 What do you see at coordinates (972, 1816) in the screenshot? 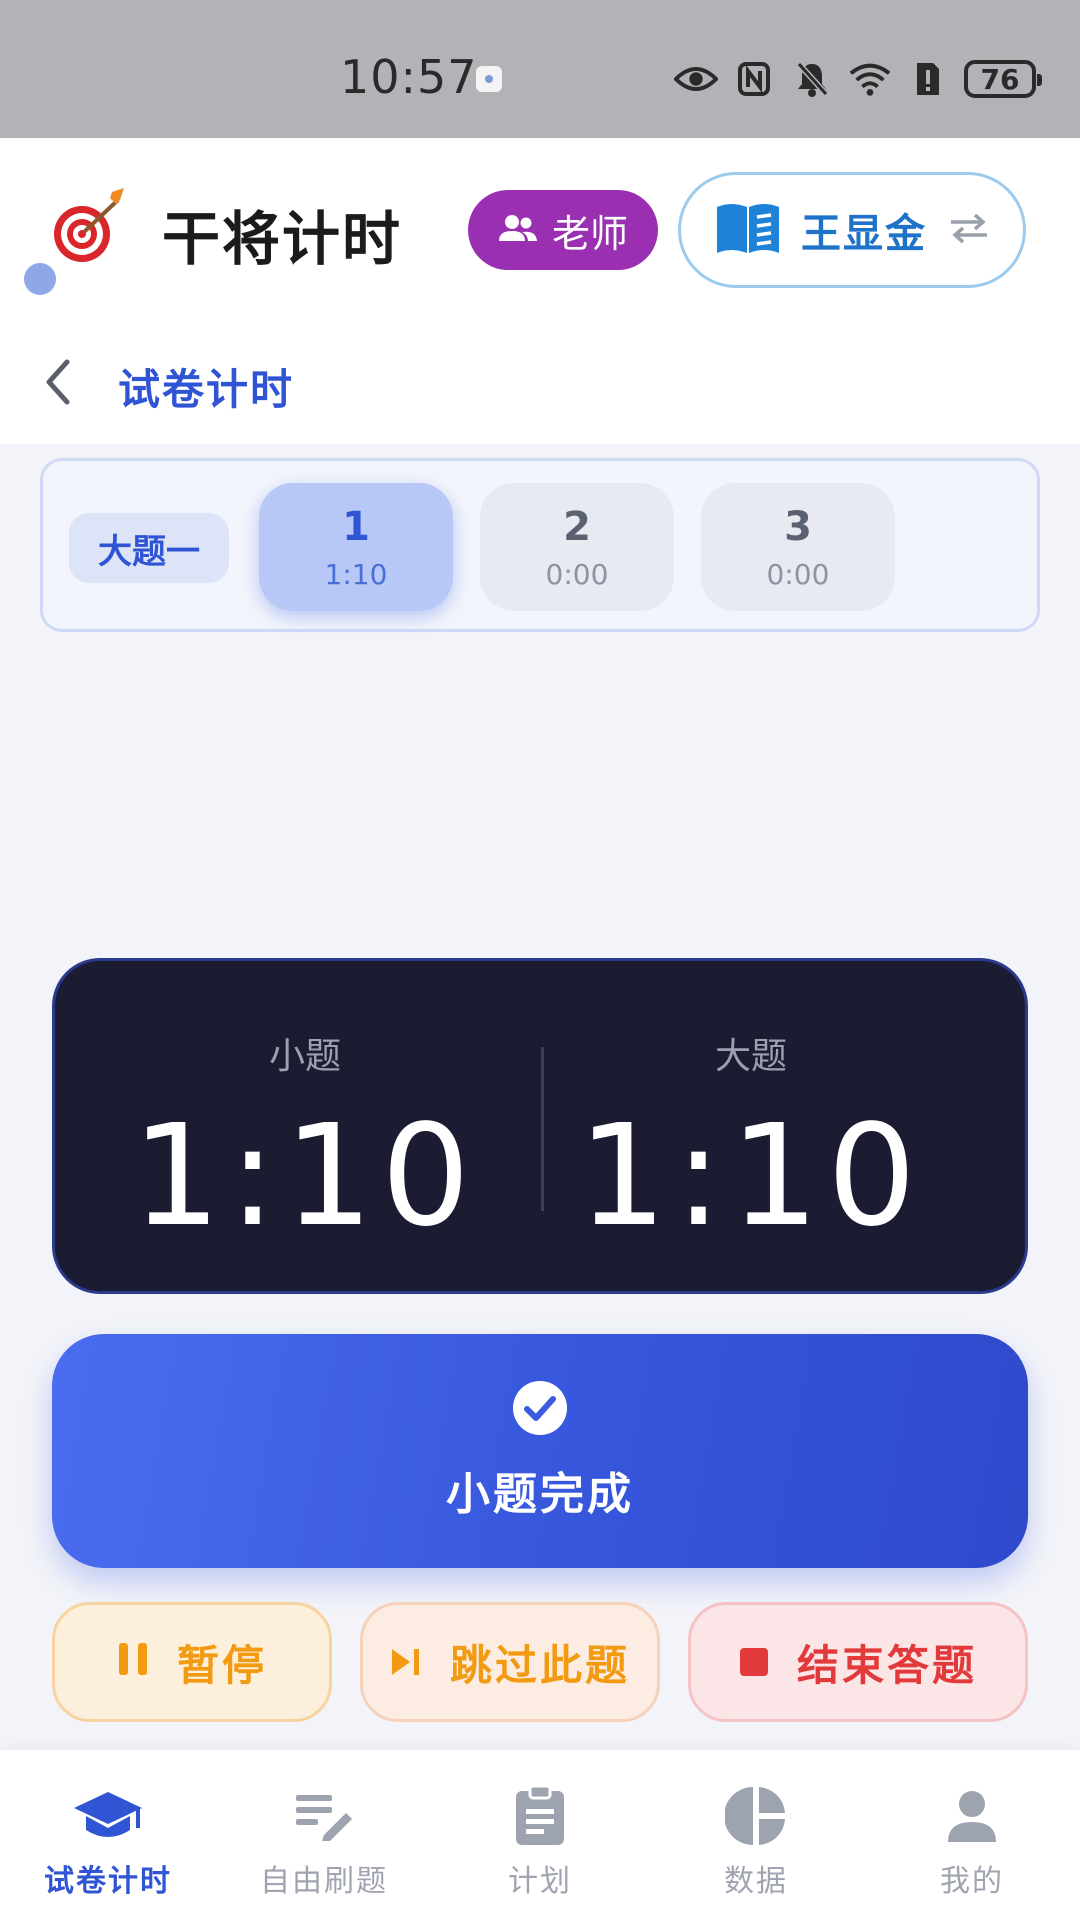
I see `person-icon` at bounding box center [972, 1816].